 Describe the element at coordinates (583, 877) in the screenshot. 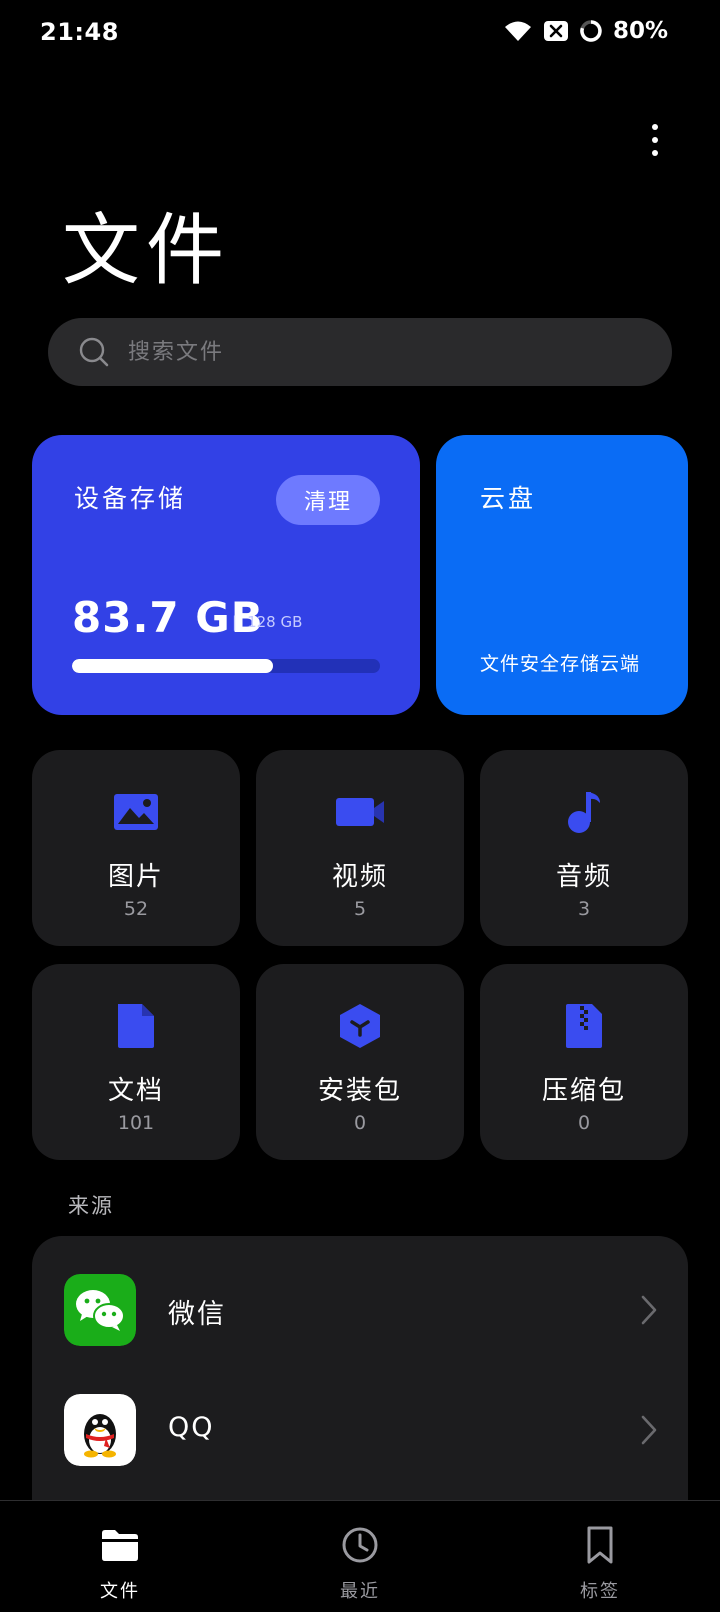

I see `category-label: 音频` at that location.